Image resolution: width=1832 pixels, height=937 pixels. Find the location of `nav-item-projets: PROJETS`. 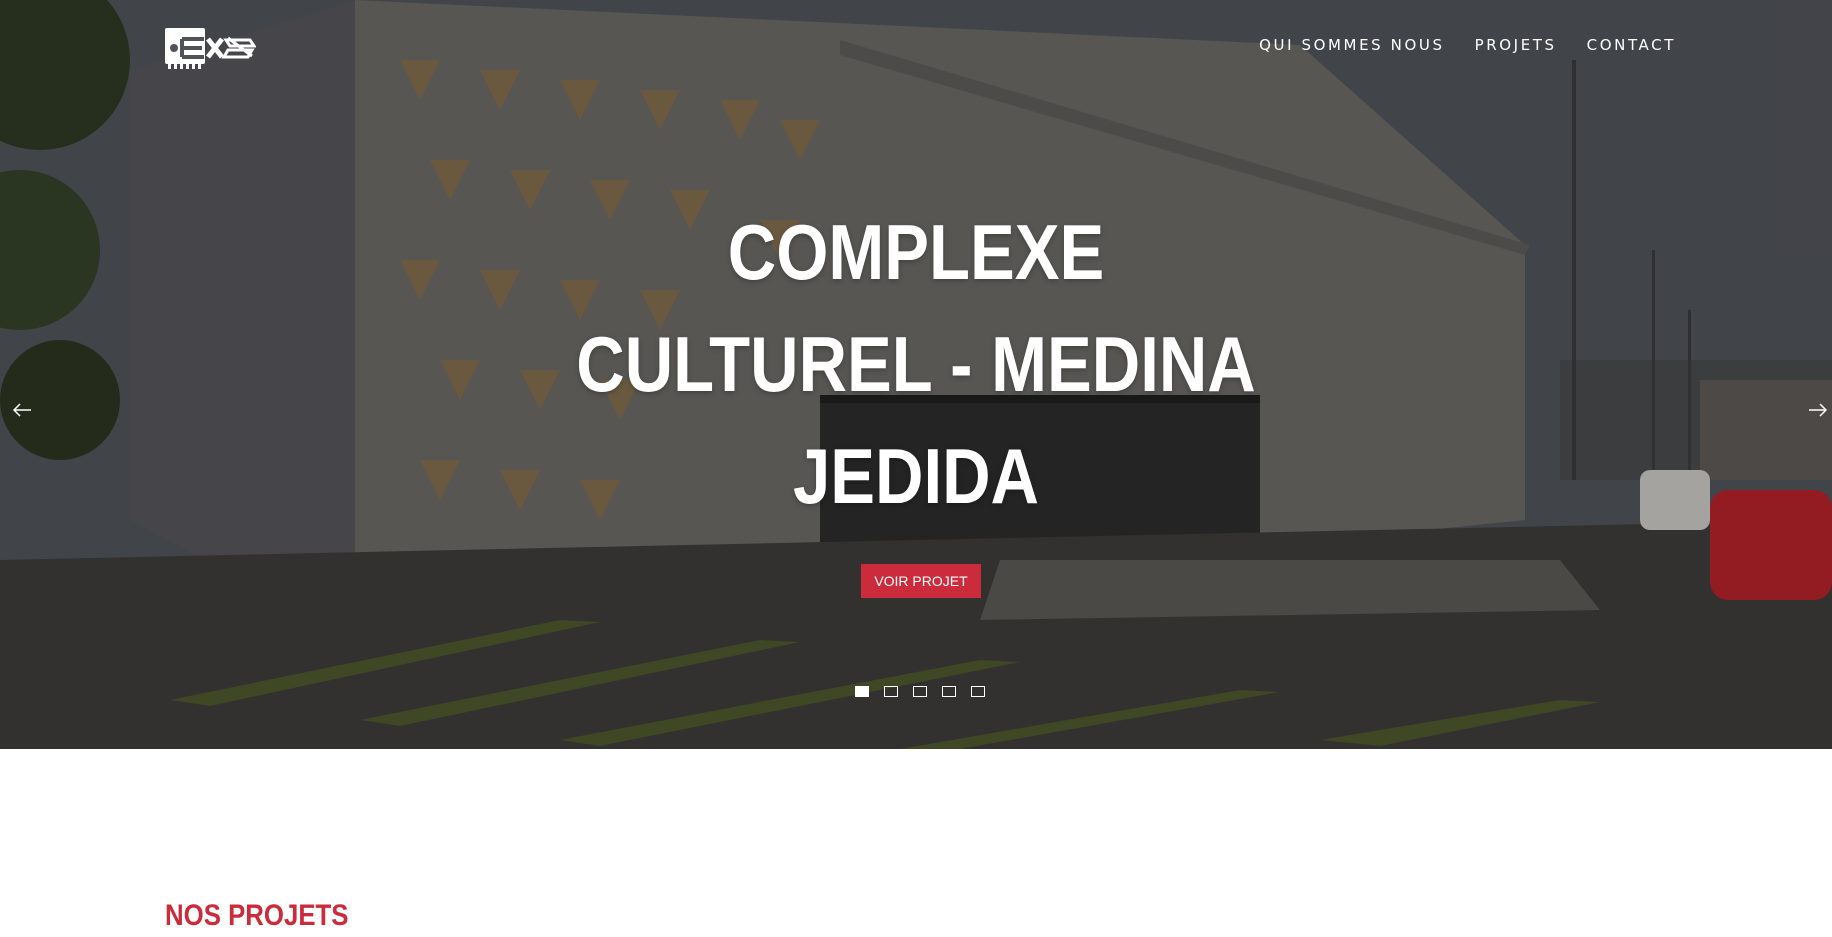

nav-item-projets: PROJETS is located at coordinates (1516, 45).